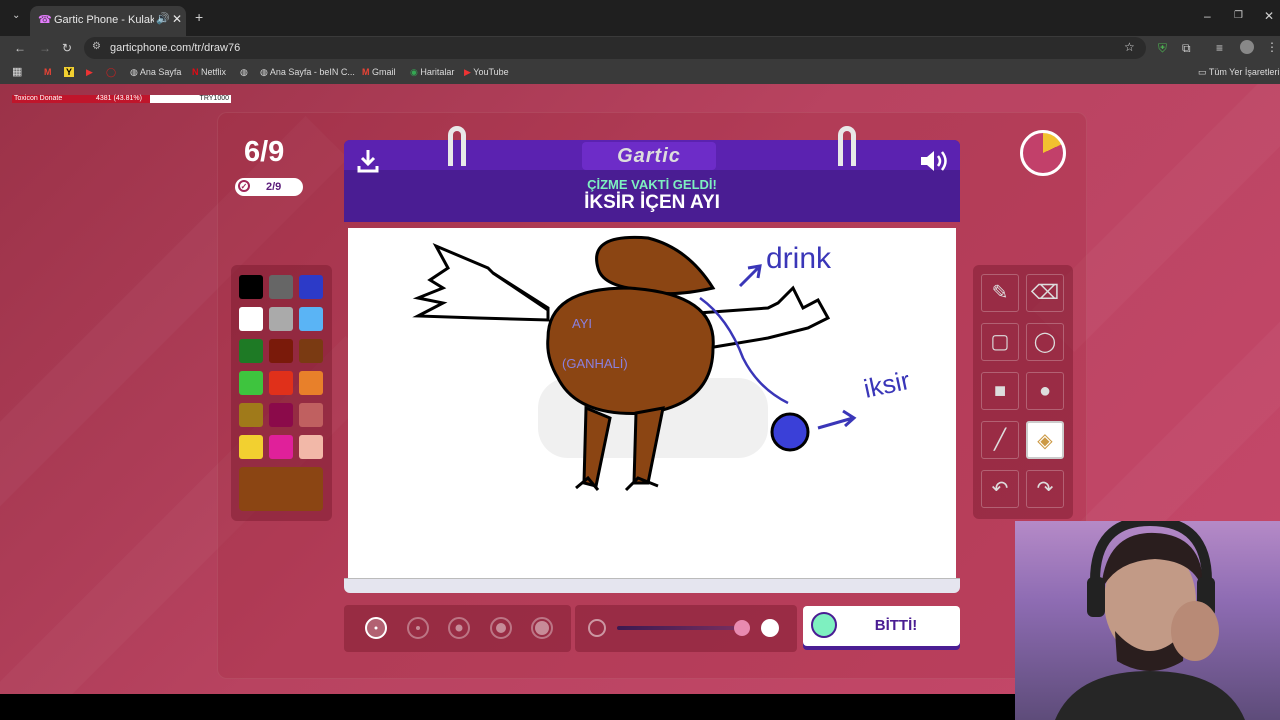 The image size is (1280, 720). What do you see at coordinates (1000, 440) in the screenshot?
I see `line-tool-button: ╱` at bounding box center [1000, 440].